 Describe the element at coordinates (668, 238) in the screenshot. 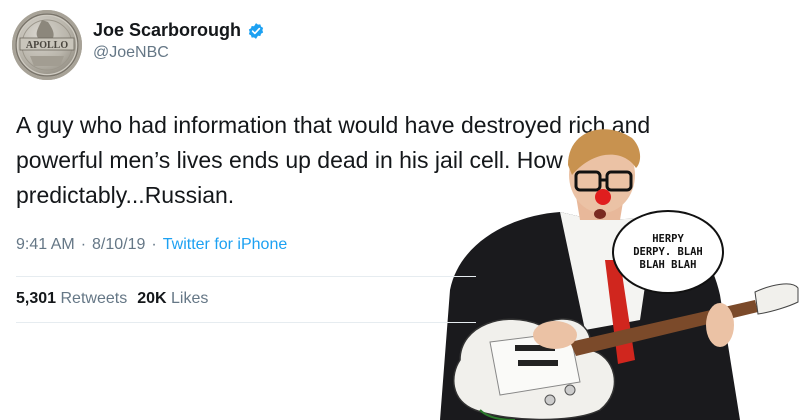

I see `bubble-line: HERPY` at that location.